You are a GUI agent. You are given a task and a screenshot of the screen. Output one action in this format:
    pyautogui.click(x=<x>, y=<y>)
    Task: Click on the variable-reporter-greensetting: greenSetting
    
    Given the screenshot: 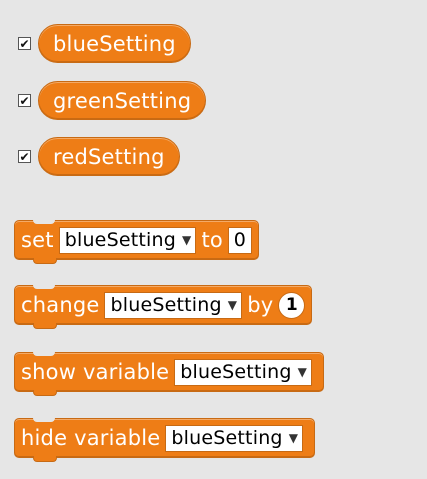 What is the action you would take?
    pyautogui.click(x=122, y=100)
    